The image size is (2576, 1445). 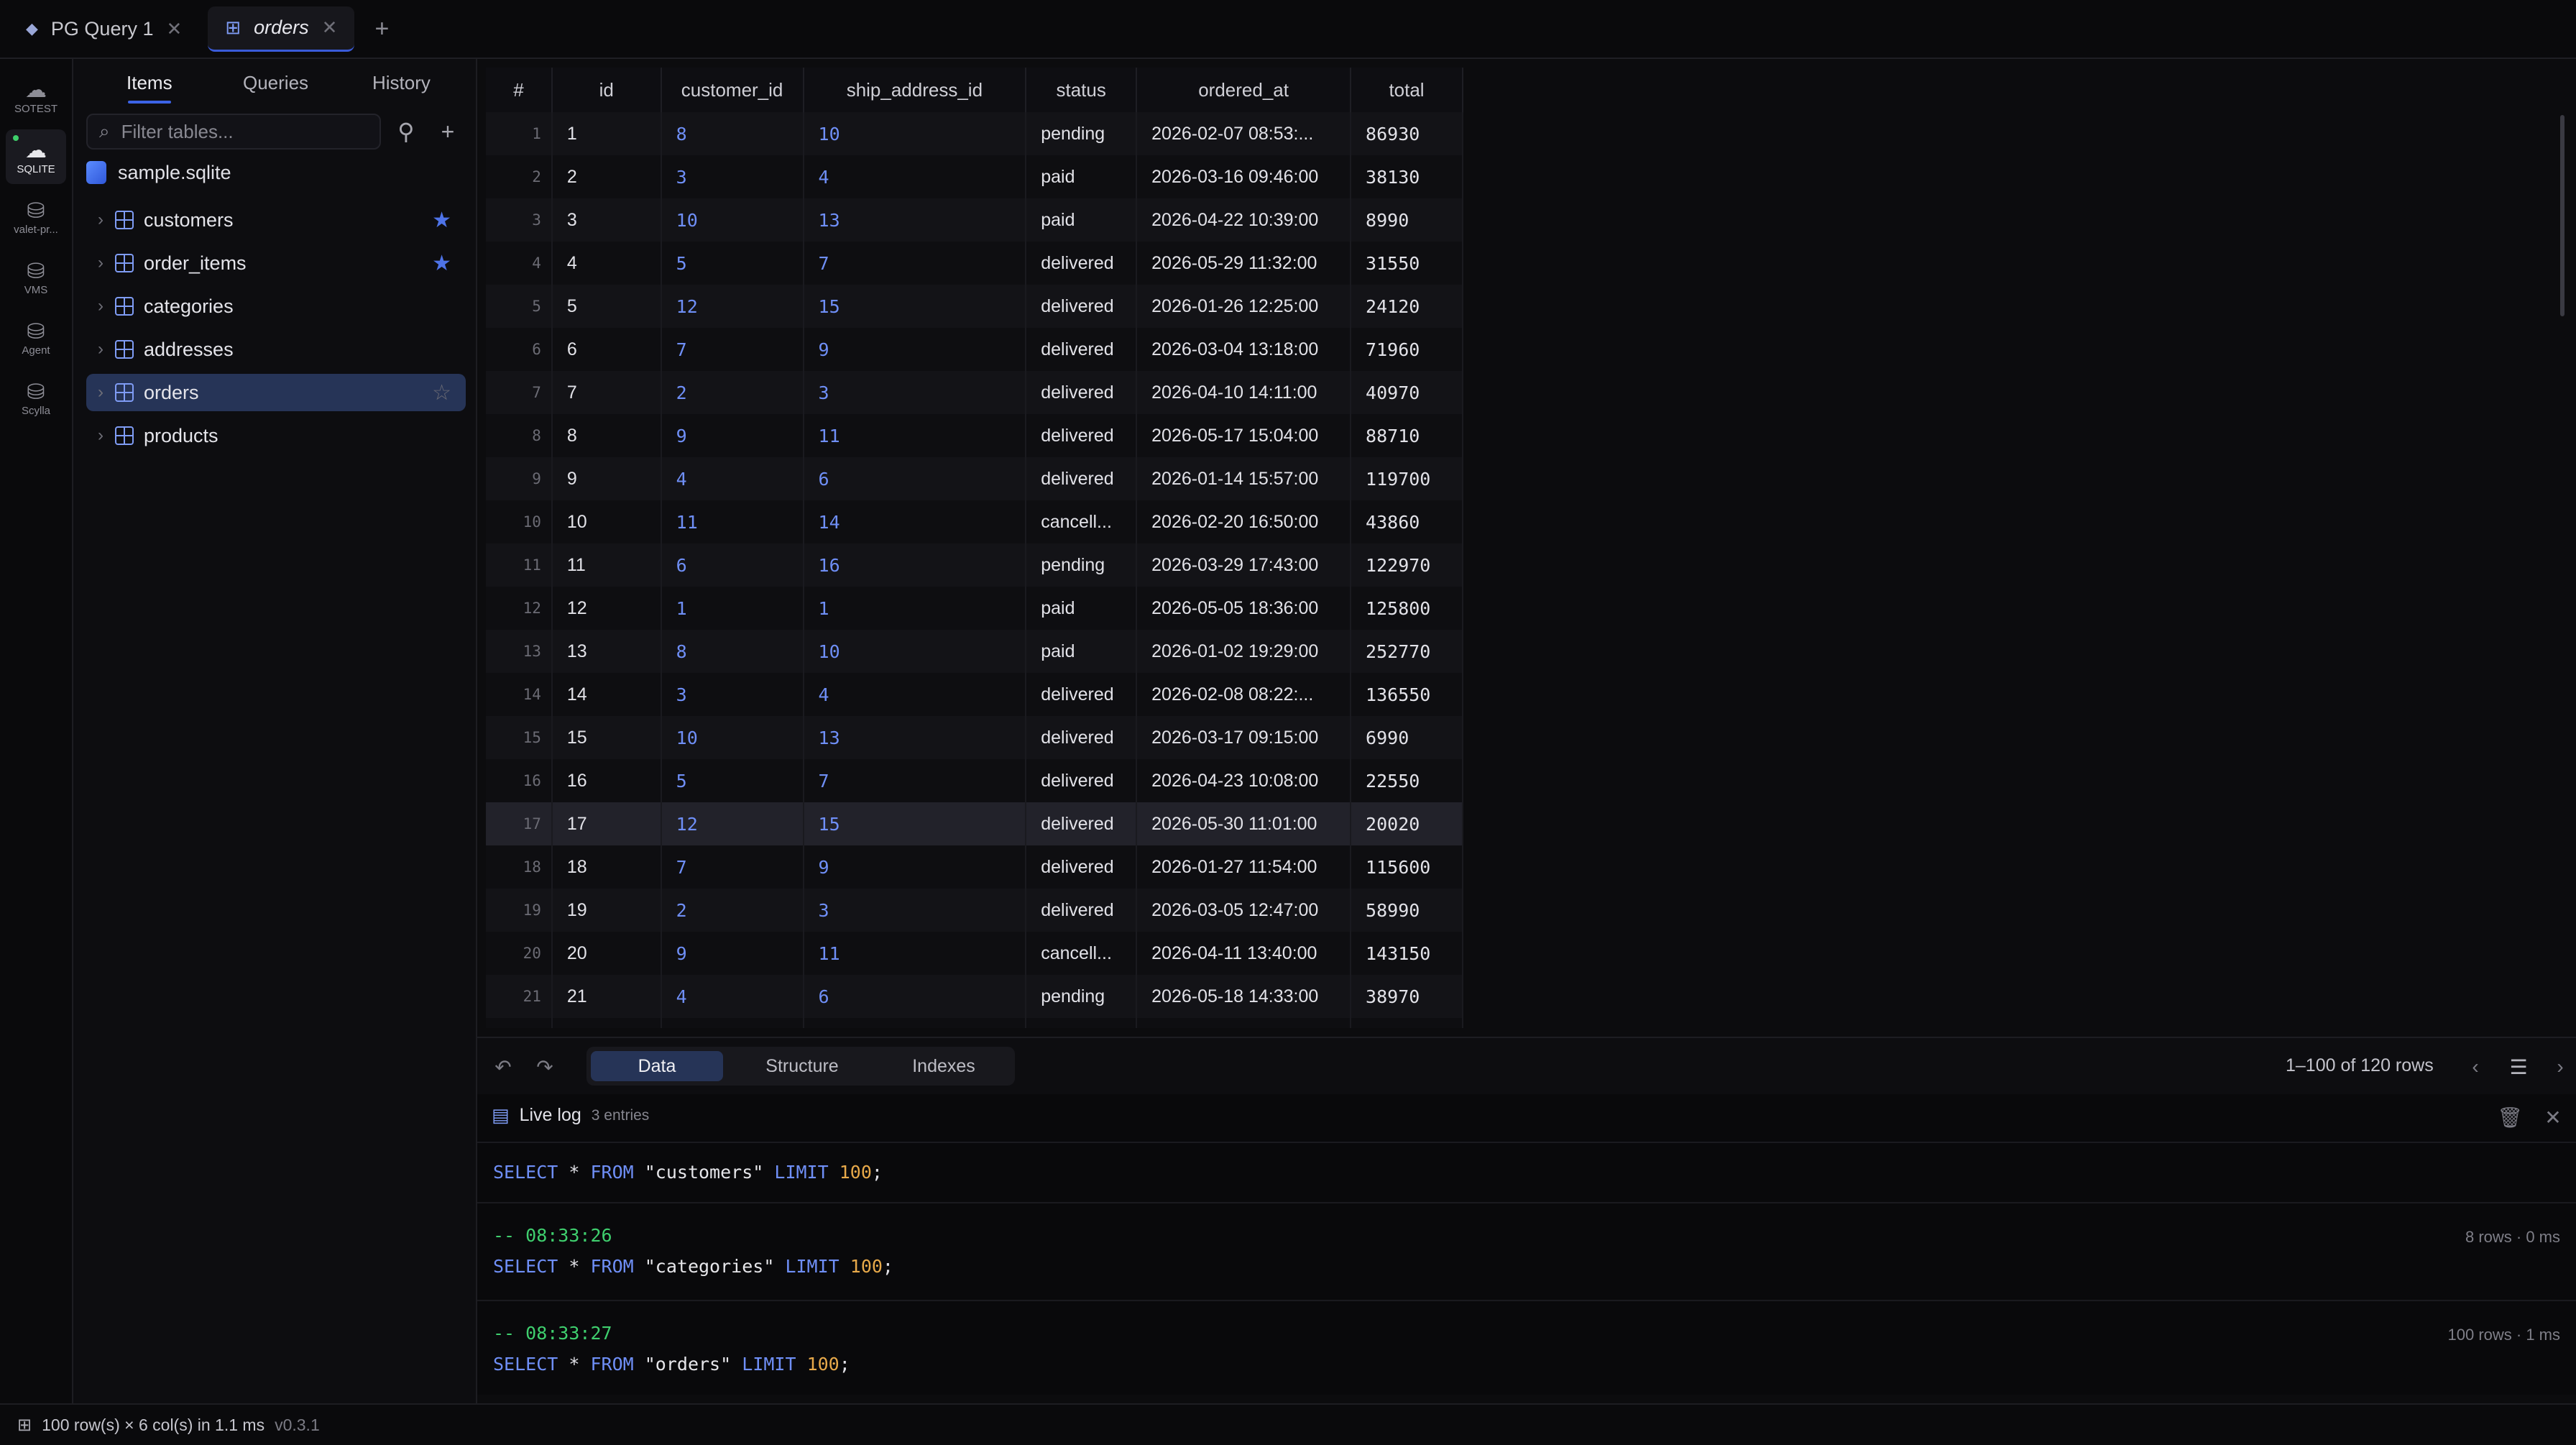 I want to click on id-cell: 20, so click(x=606, y=953).